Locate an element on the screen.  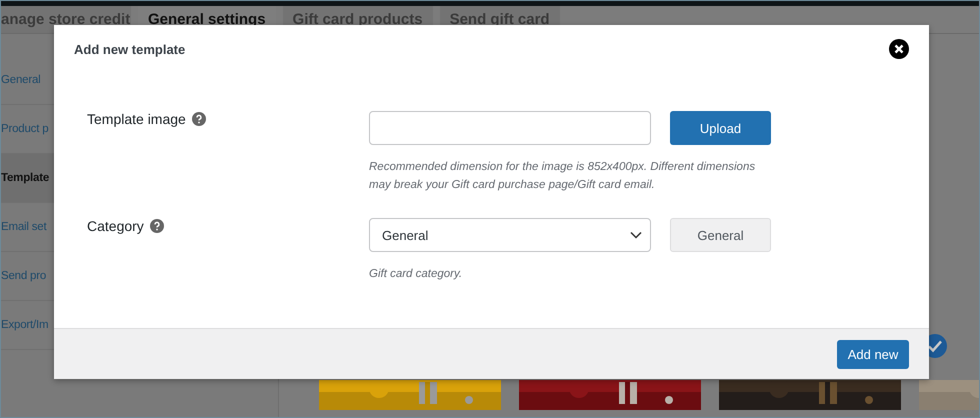
add-new-button: Add new is located at coordinates (873, 354).